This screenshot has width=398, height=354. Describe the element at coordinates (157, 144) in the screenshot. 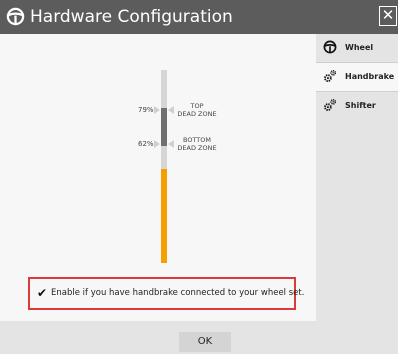

I see `bottom-dead-zone-left-handle` at that location.